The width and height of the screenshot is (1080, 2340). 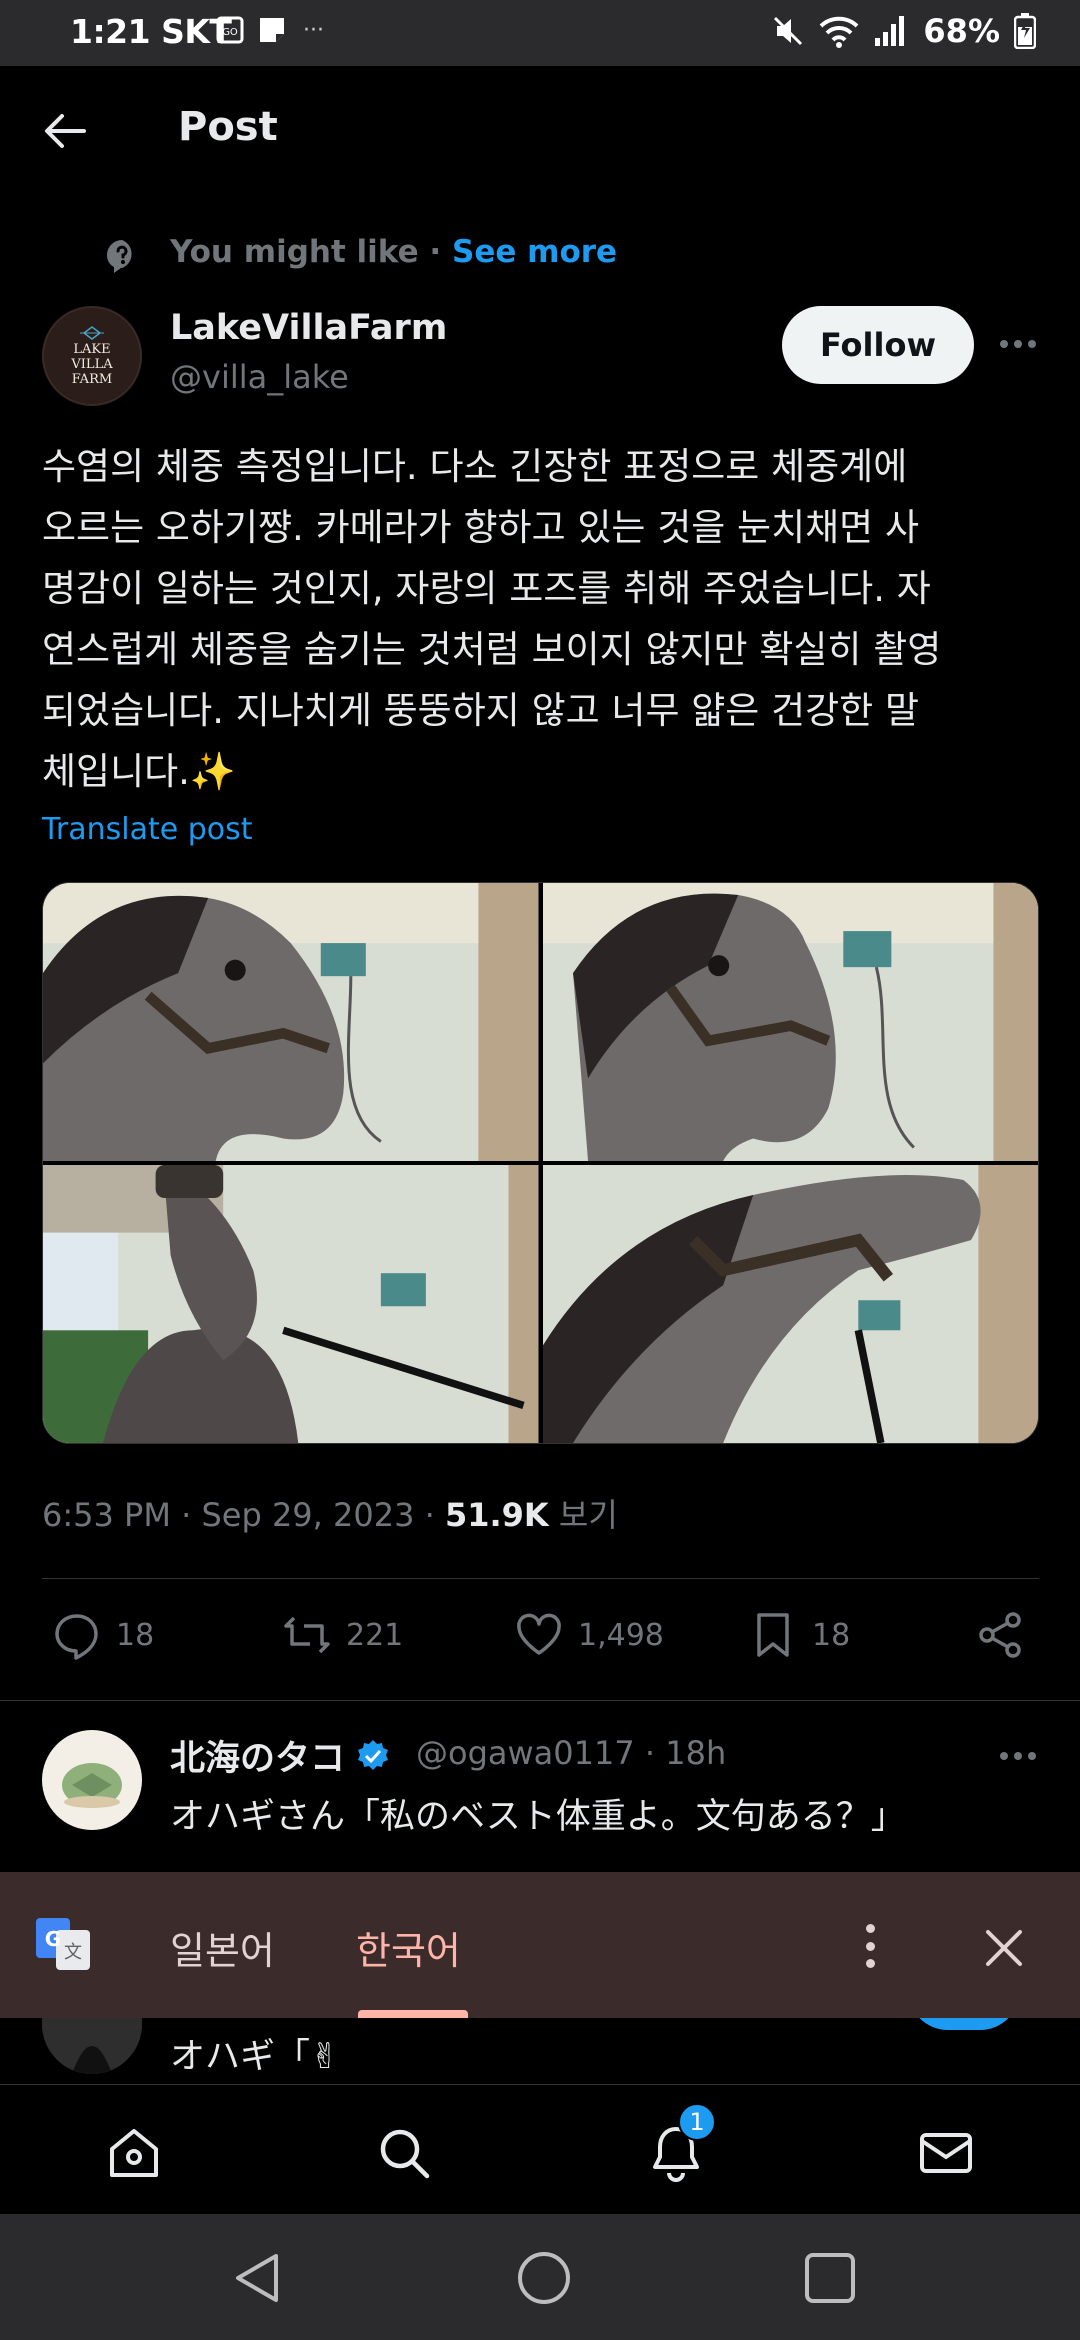 What do you see at coordinates (92, 349) in the screenshot?
I see `avatar-text-line-1: LAKE` at bounding box center [92, 349].